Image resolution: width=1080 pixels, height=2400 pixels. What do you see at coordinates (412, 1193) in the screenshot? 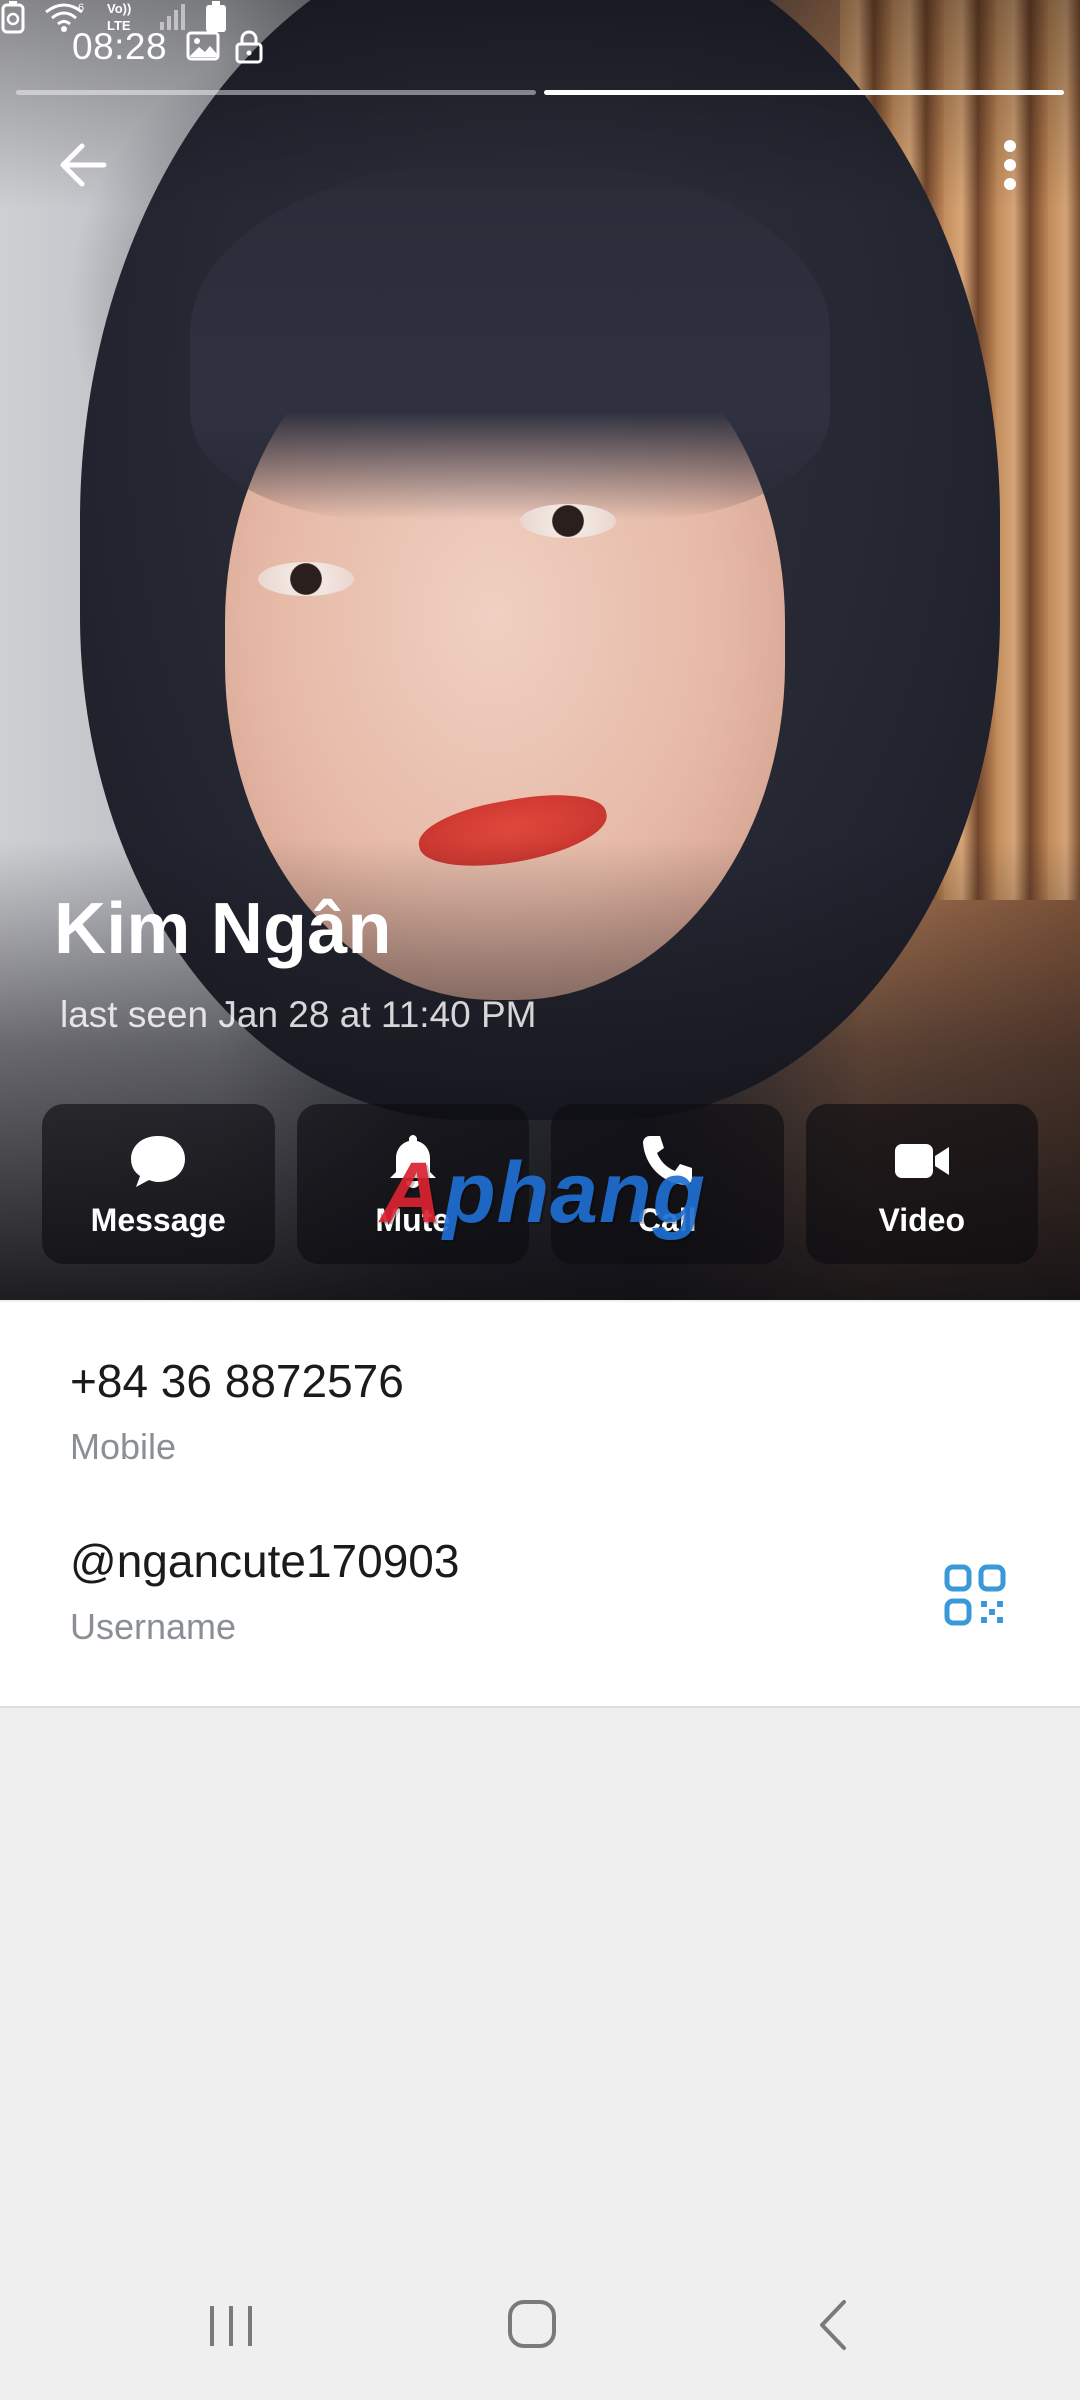
I see `watermark-first-letter: A` at bounding box center [412, 1193].